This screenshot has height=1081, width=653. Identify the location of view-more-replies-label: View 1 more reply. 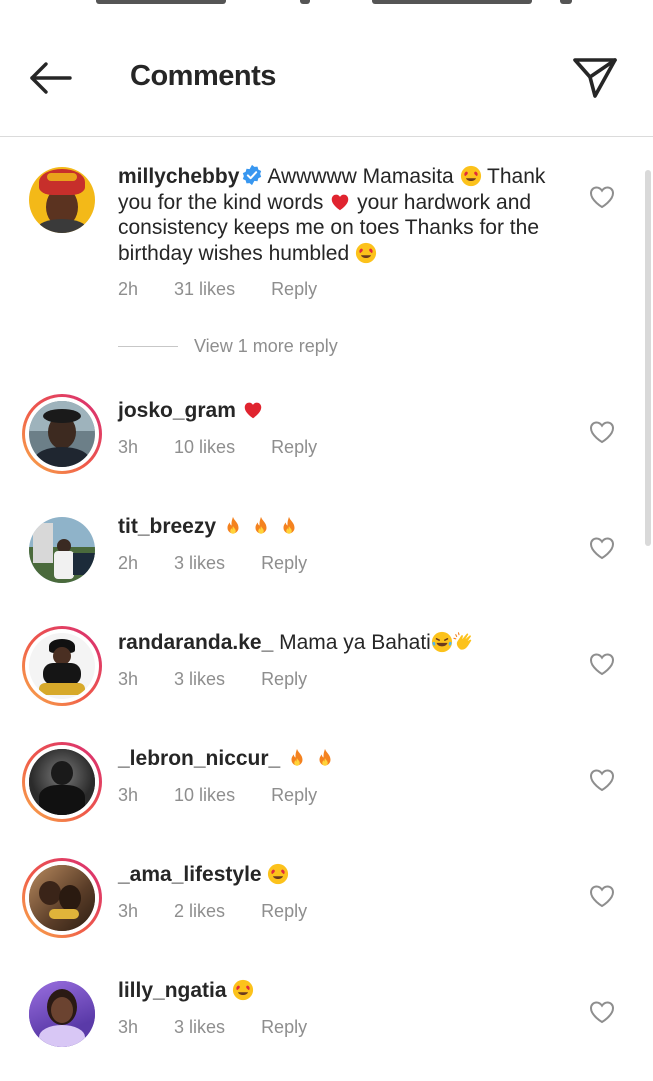
(266, 346).